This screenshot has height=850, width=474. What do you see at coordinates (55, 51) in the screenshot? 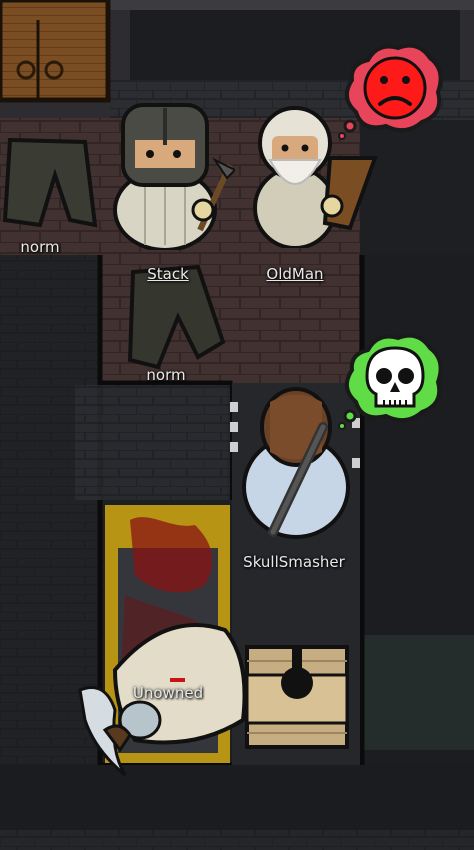
I see `wooden-door` at bounding box center [55, 51].